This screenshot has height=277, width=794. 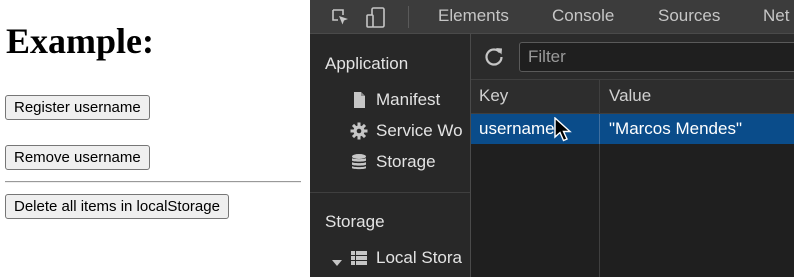 I want to click on toolbar-separator, so click(x=408, y=17).